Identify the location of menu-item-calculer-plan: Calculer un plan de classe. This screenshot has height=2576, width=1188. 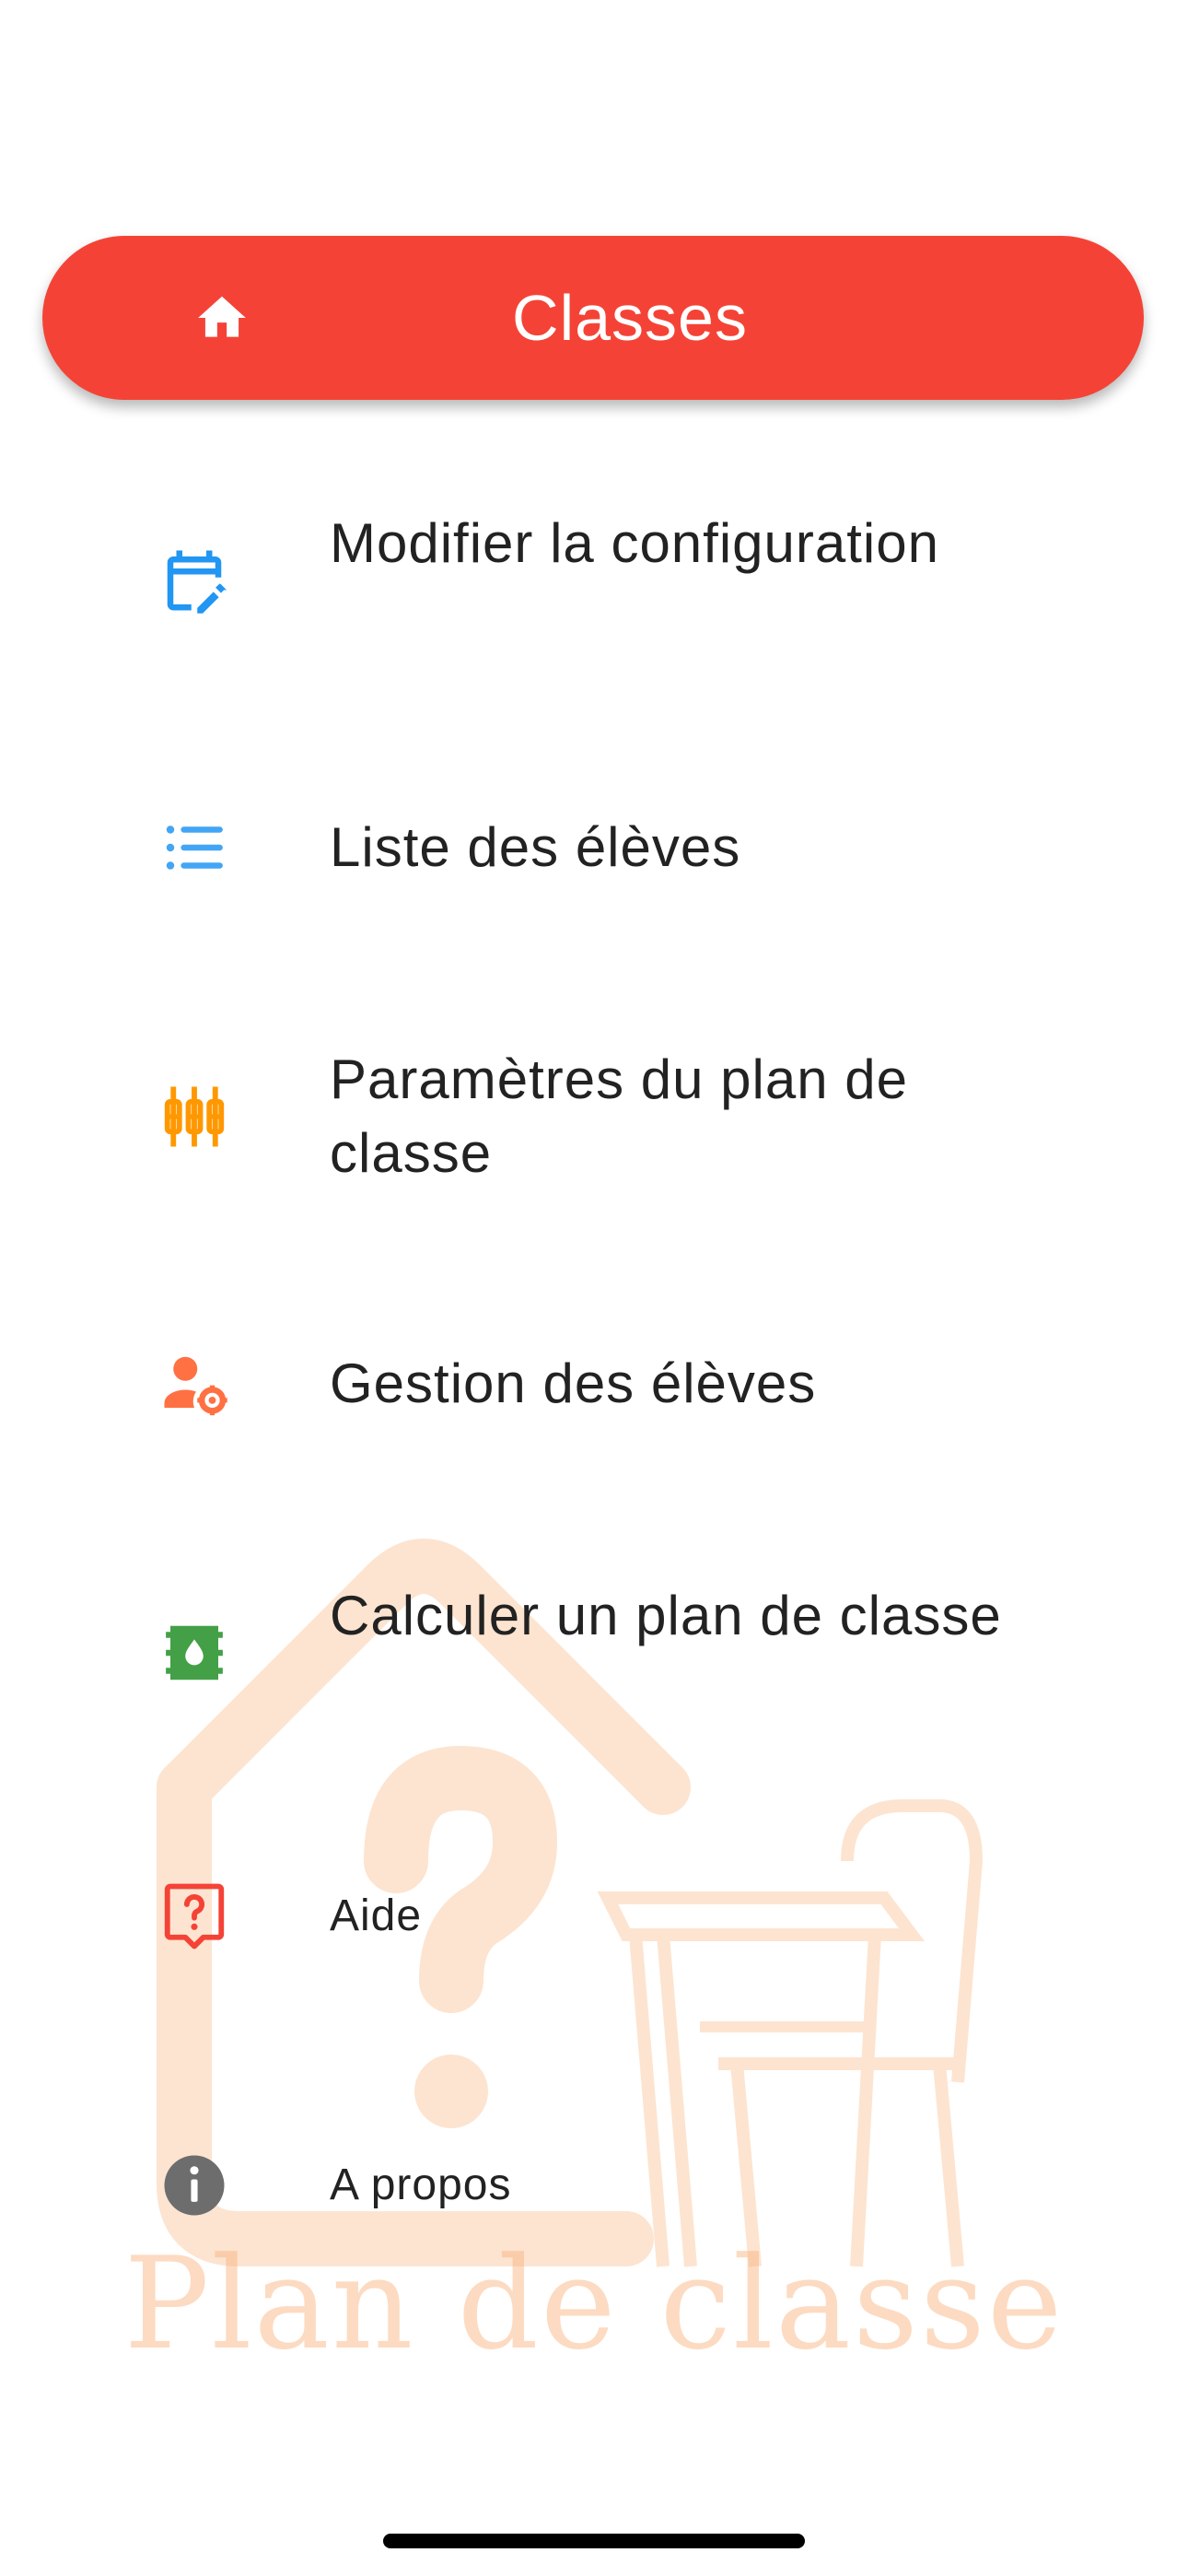
(594, 1653).